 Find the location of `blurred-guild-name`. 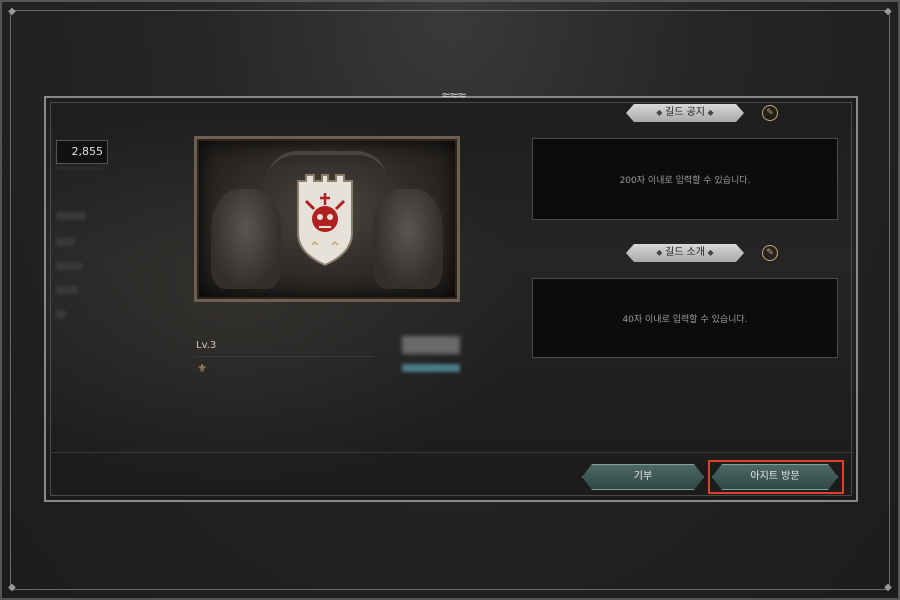

blurred-guild-name is located at coordinates (431, 345).